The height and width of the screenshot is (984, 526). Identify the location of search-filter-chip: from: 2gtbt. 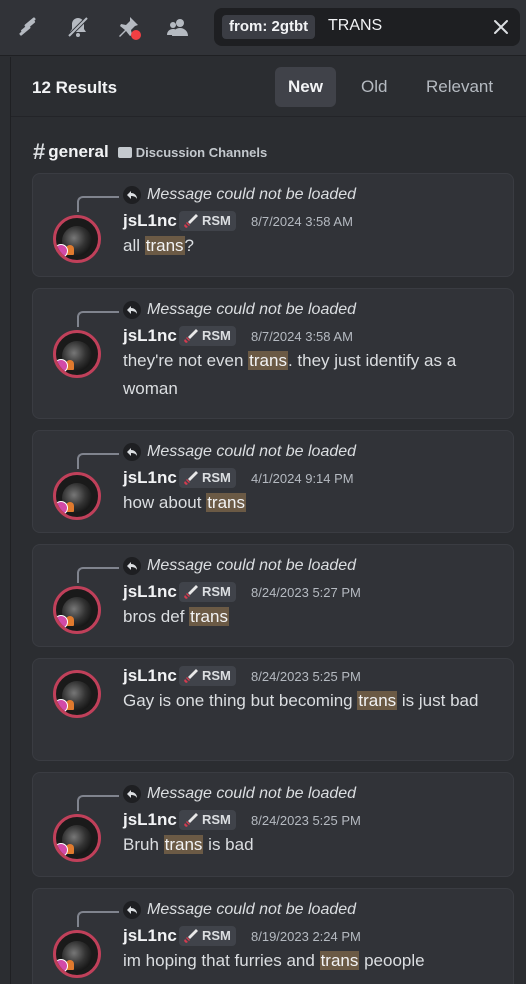
(269, 27).